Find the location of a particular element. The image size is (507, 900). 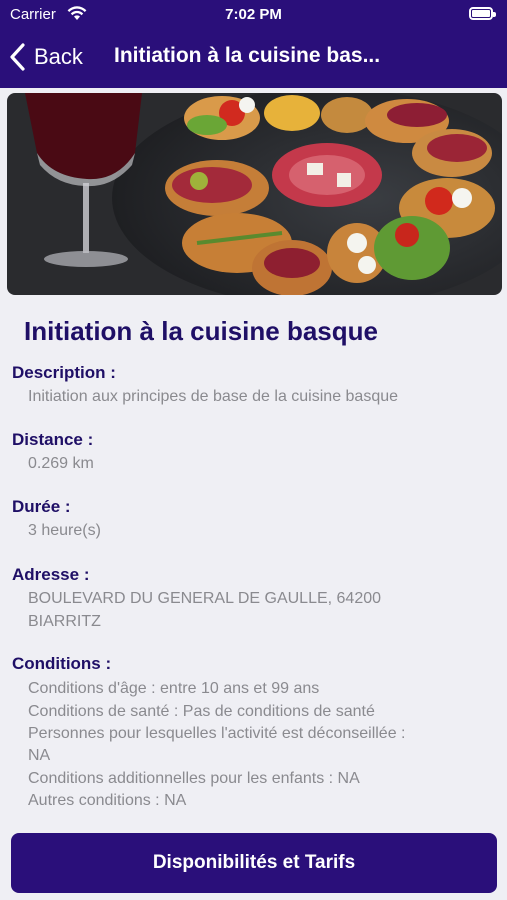

conditions-item: NA is located at coordinates (39, 755).